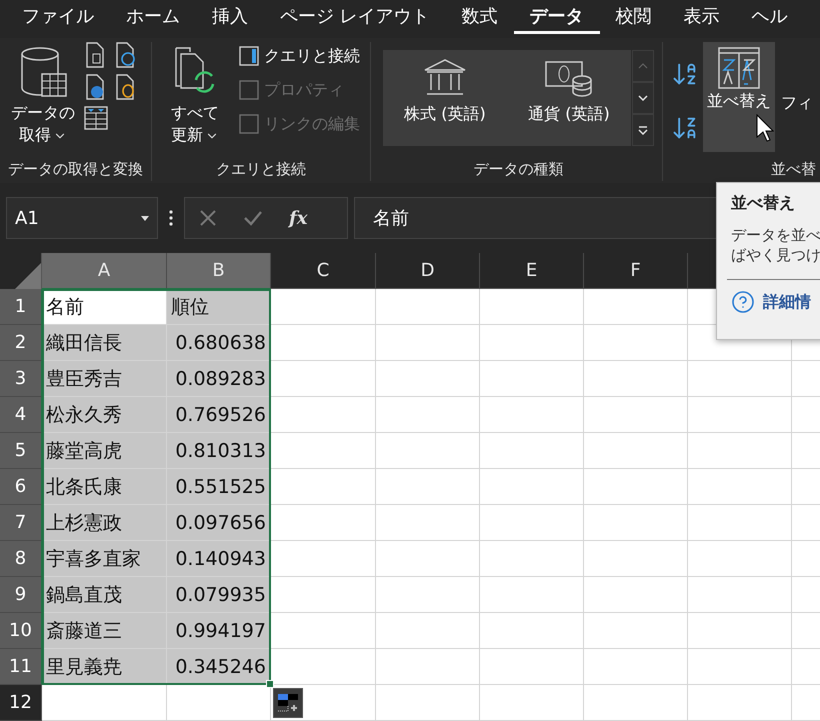 This screenshot has width=820, height=721. Describe the element at coordinates (21, 379) in the screenshot. I see `row-header: 3` at that location.